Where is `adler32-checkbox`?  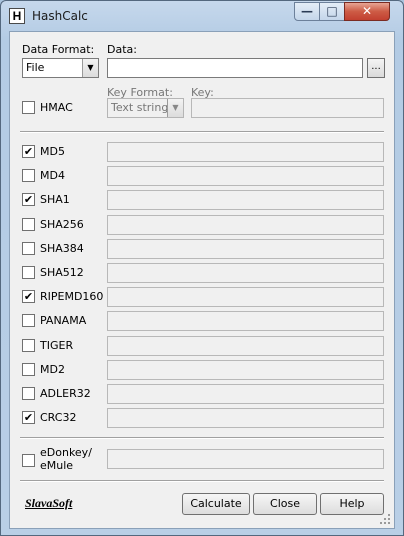 adler32-checkbox is located at coordinates (28, 393).